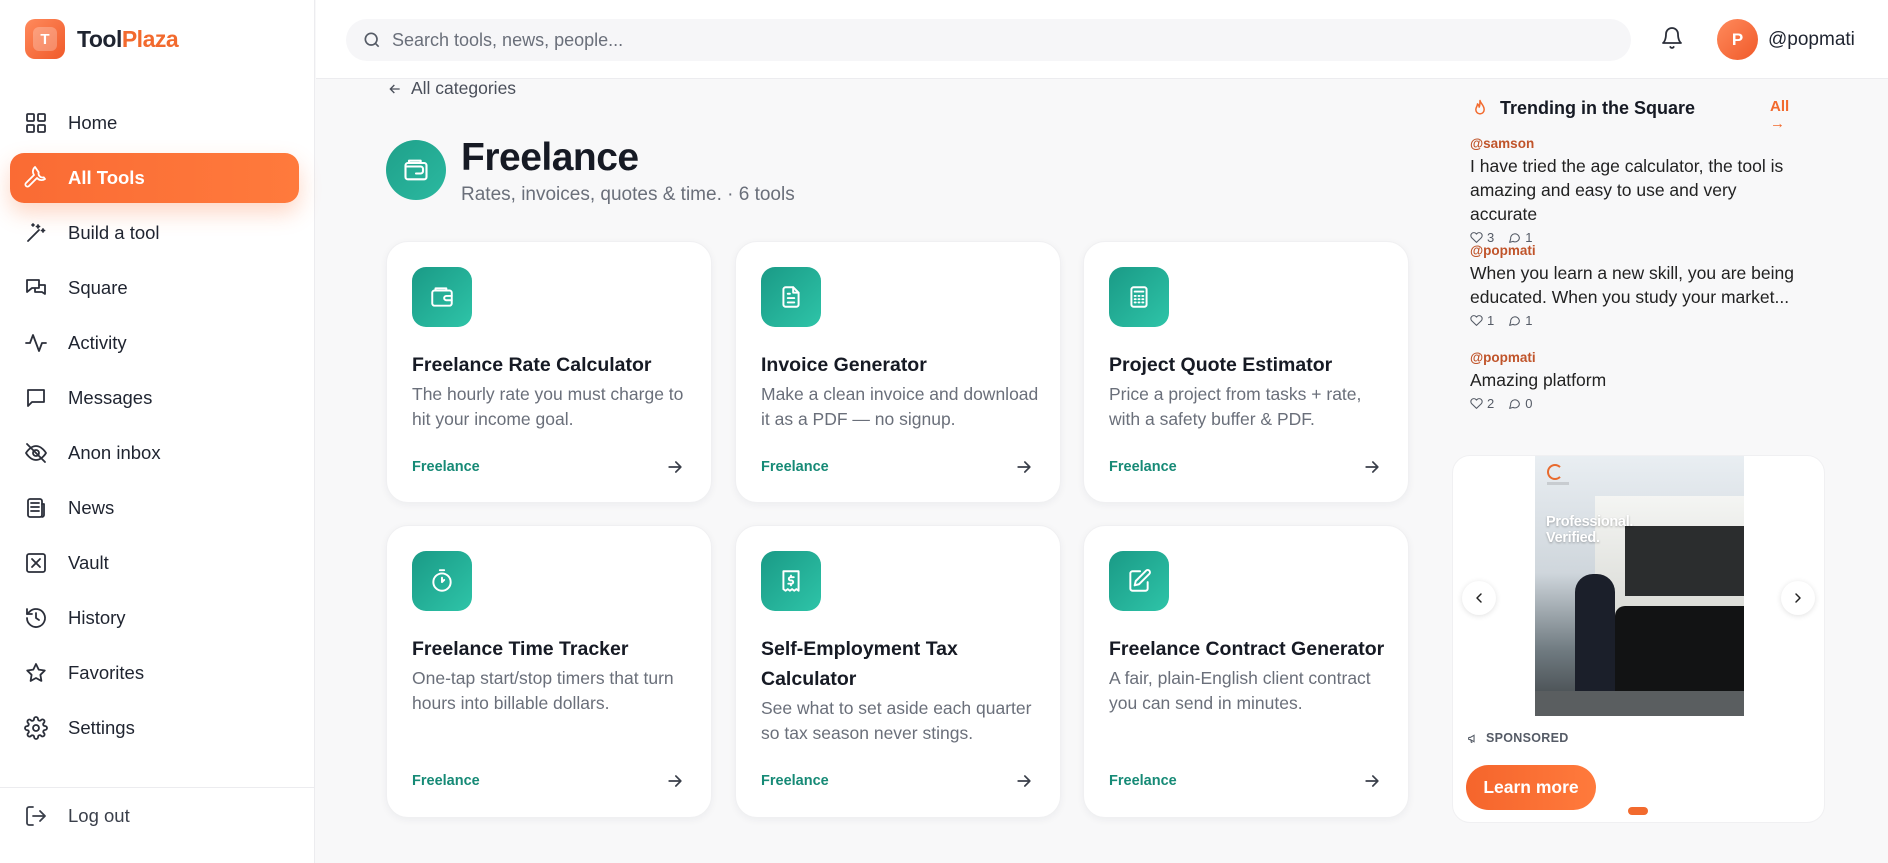 Image resolution: width=1888 pixels, height=863 pixels. What do you see at coordinates (36, 343) in the screenshot?
I see `activity-pulse-icon` at bounding box center [36, 343].